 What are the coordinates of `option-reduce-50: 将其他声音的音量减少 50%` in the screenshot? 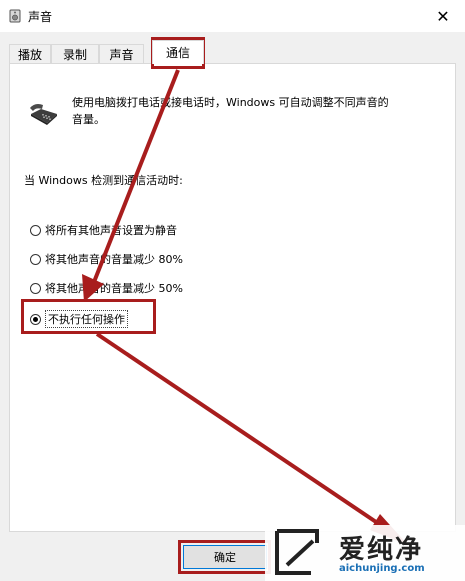 It's located at (106, 288).